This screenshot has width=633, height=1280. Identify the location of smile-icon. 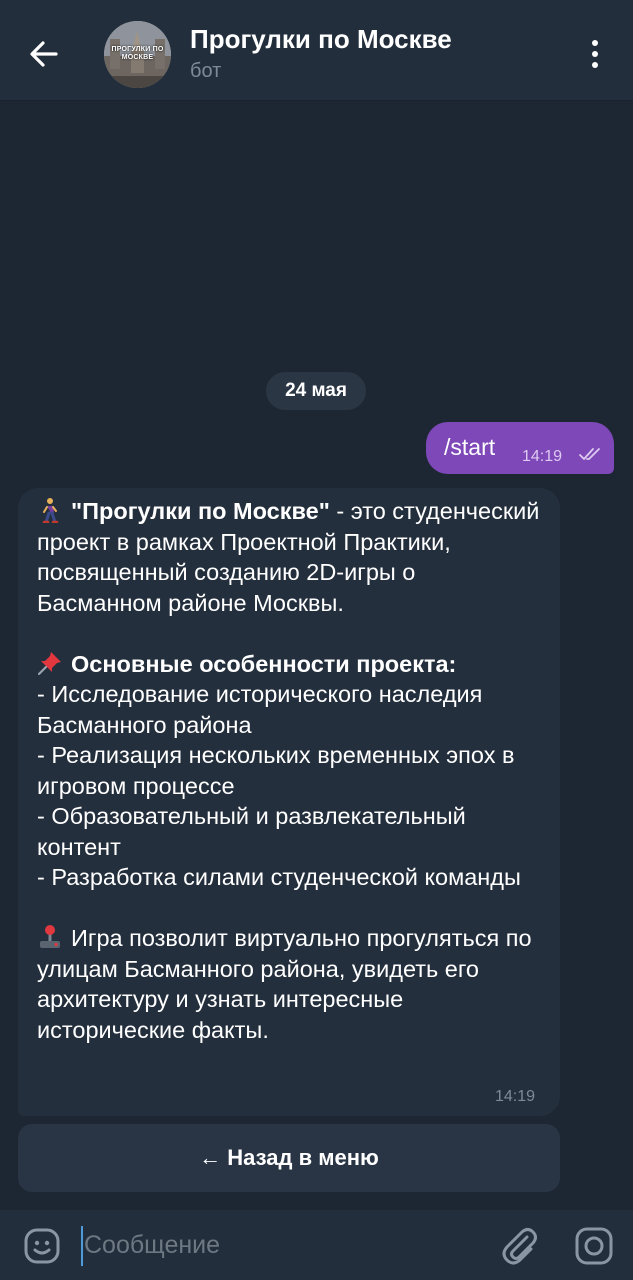
(42, 1246).